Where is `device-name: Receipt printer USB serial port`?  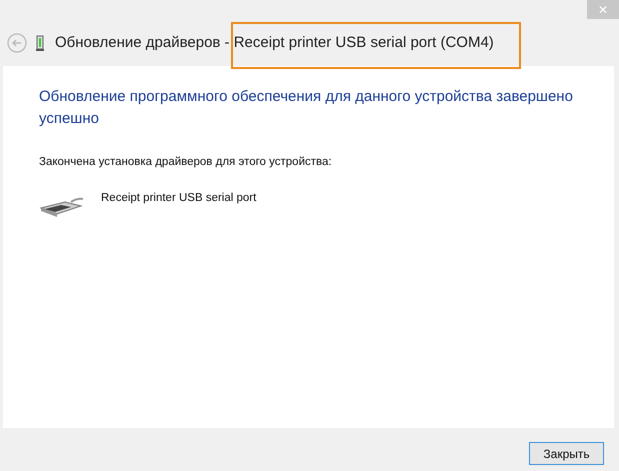
device-name: Receipt printer USB serial port is located at coordinates (178, 199).